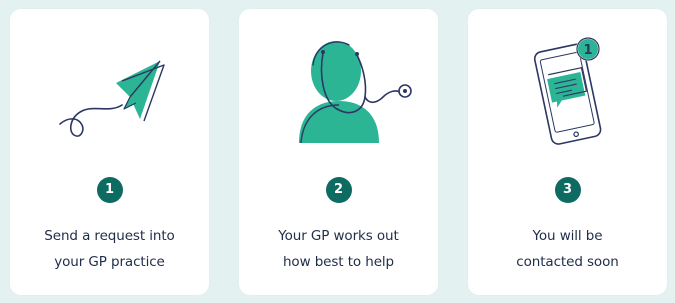 This screenshot has height=303, width=675. I want to click on step-description-line-2: your GP practice, so click(109, 262).